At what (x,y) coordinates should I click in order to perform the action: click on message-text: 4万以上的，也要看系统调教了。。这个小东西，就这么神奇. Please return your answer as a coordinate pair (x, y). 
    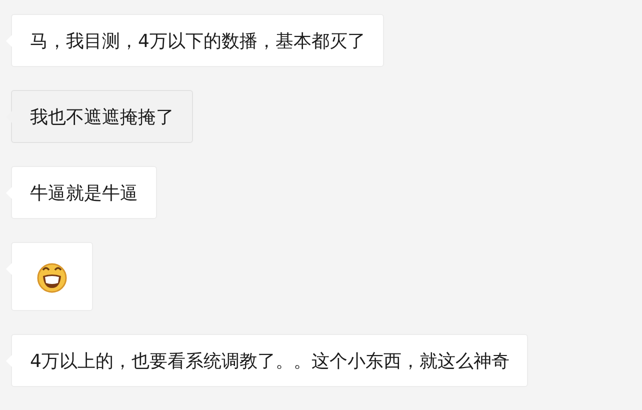
    Looking at the image, I should click on (270, 361).